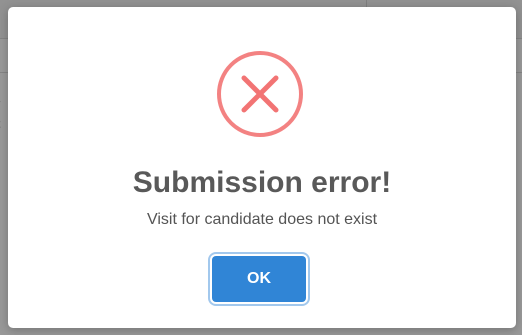 The image size is (522, 335). What do you see at coordinates (259, 279) in the screenshot?
I see `ok-button: OK` at bounding box center [259, 279].